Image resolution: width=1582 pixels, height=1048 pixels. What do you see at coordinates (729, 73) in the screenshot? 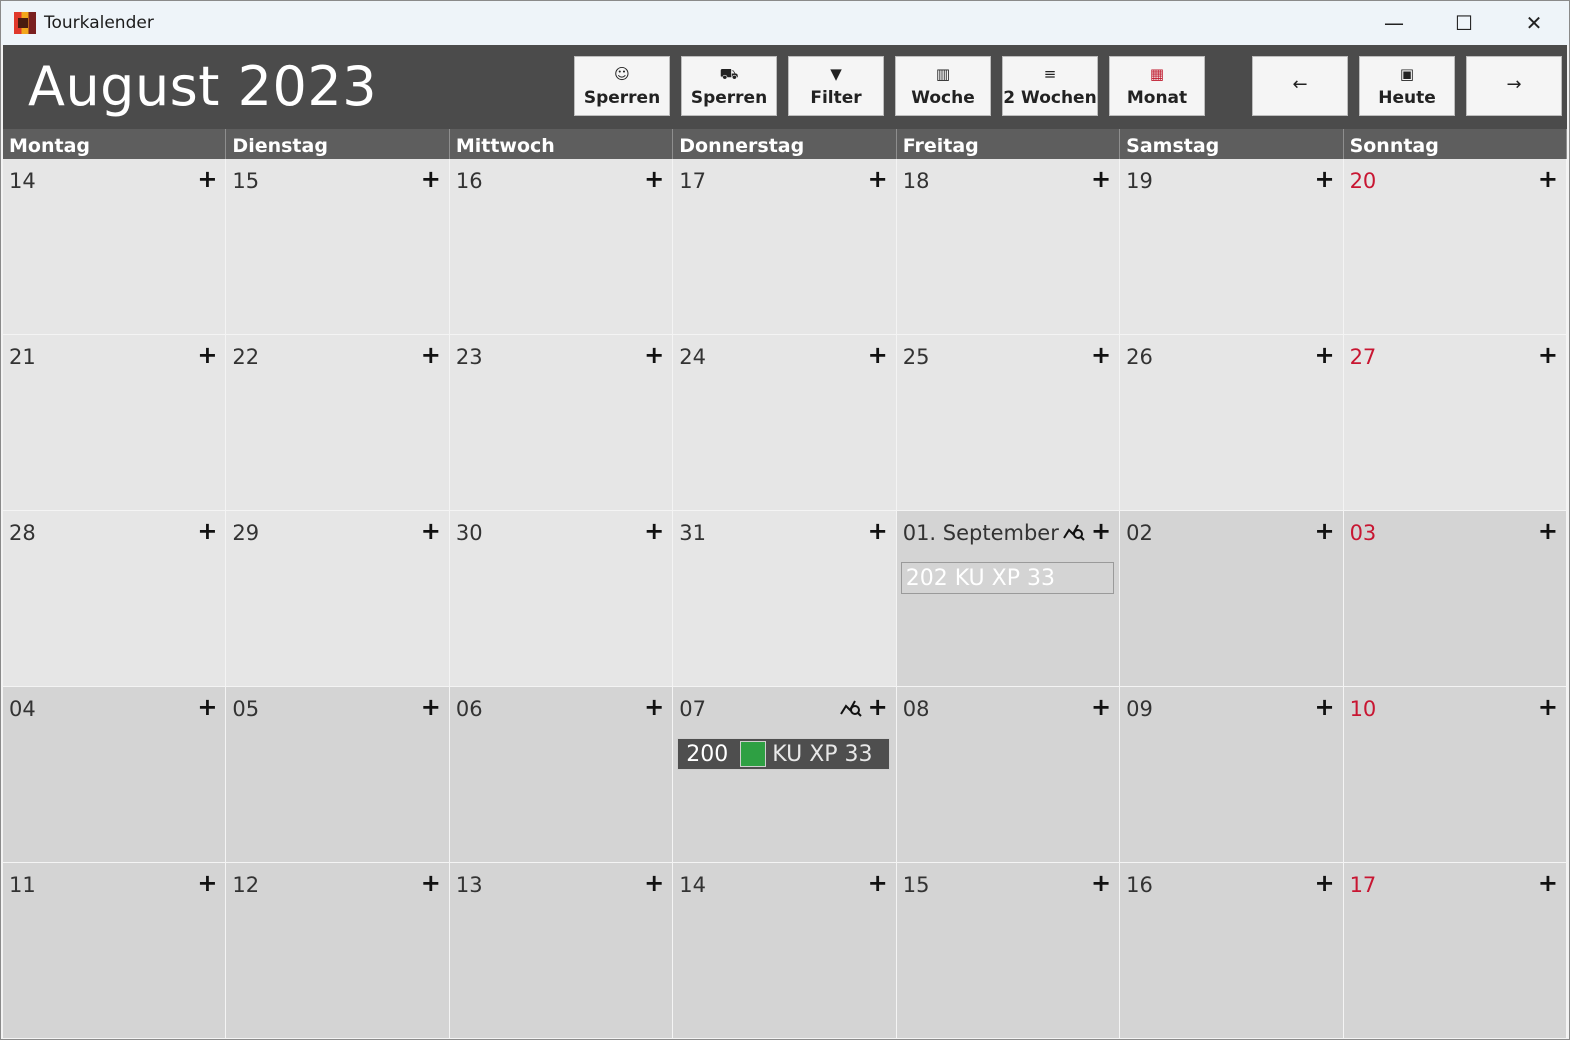
I see `truck-icon: ⛟` at bounding box center [729, 73].